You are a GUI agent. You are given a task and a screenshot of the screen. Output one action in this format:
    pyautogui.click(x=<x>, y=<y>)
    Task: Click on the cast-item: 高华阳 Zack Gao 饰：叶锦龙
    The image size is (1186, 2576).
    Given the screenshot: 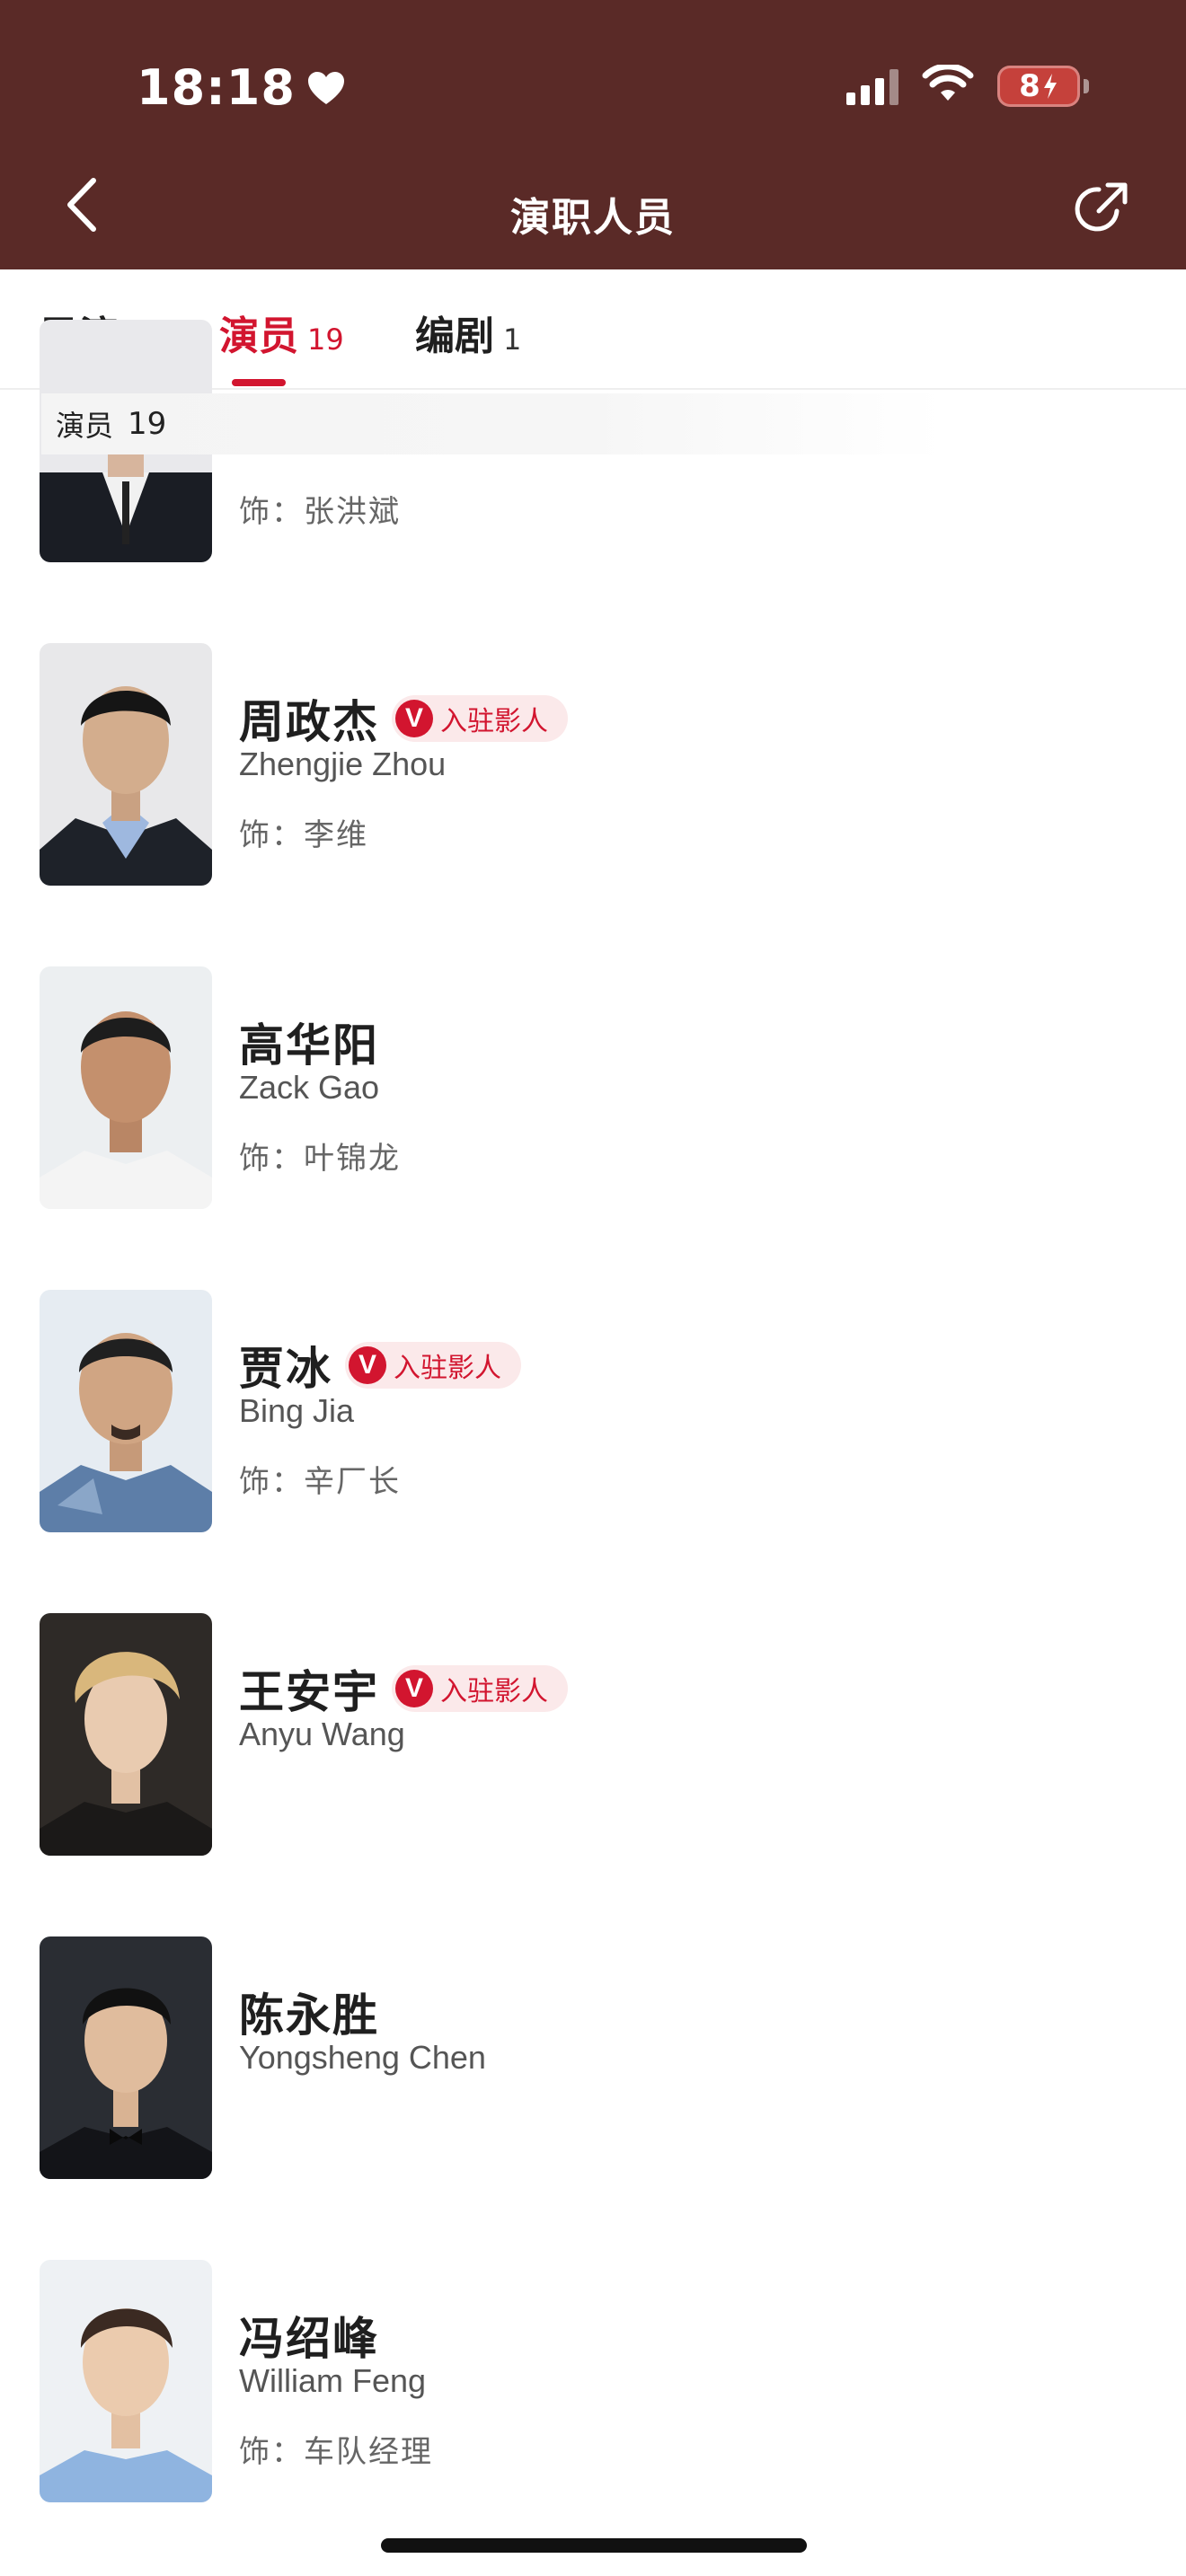 What is the action you would take?
    pyautogui.click(x=593, y=1088)
    